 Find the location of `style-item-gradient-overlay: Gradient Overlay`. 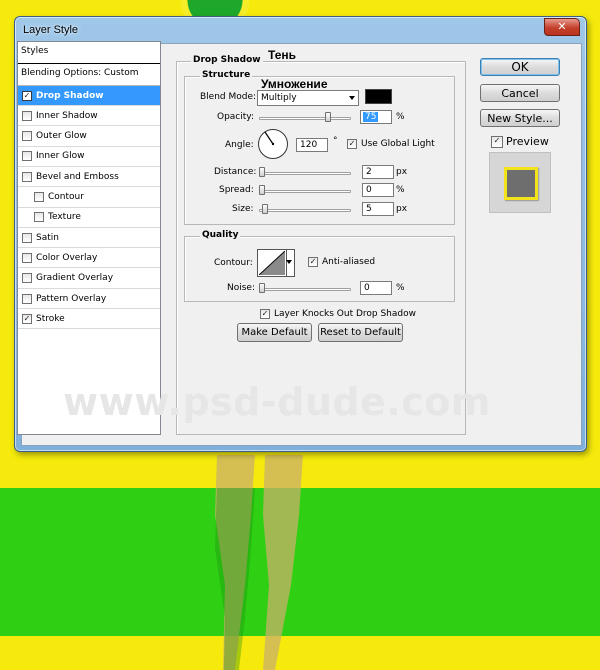

style-item-gradient-overlay: Gradient Overlay is located at coordinates (89, 279).